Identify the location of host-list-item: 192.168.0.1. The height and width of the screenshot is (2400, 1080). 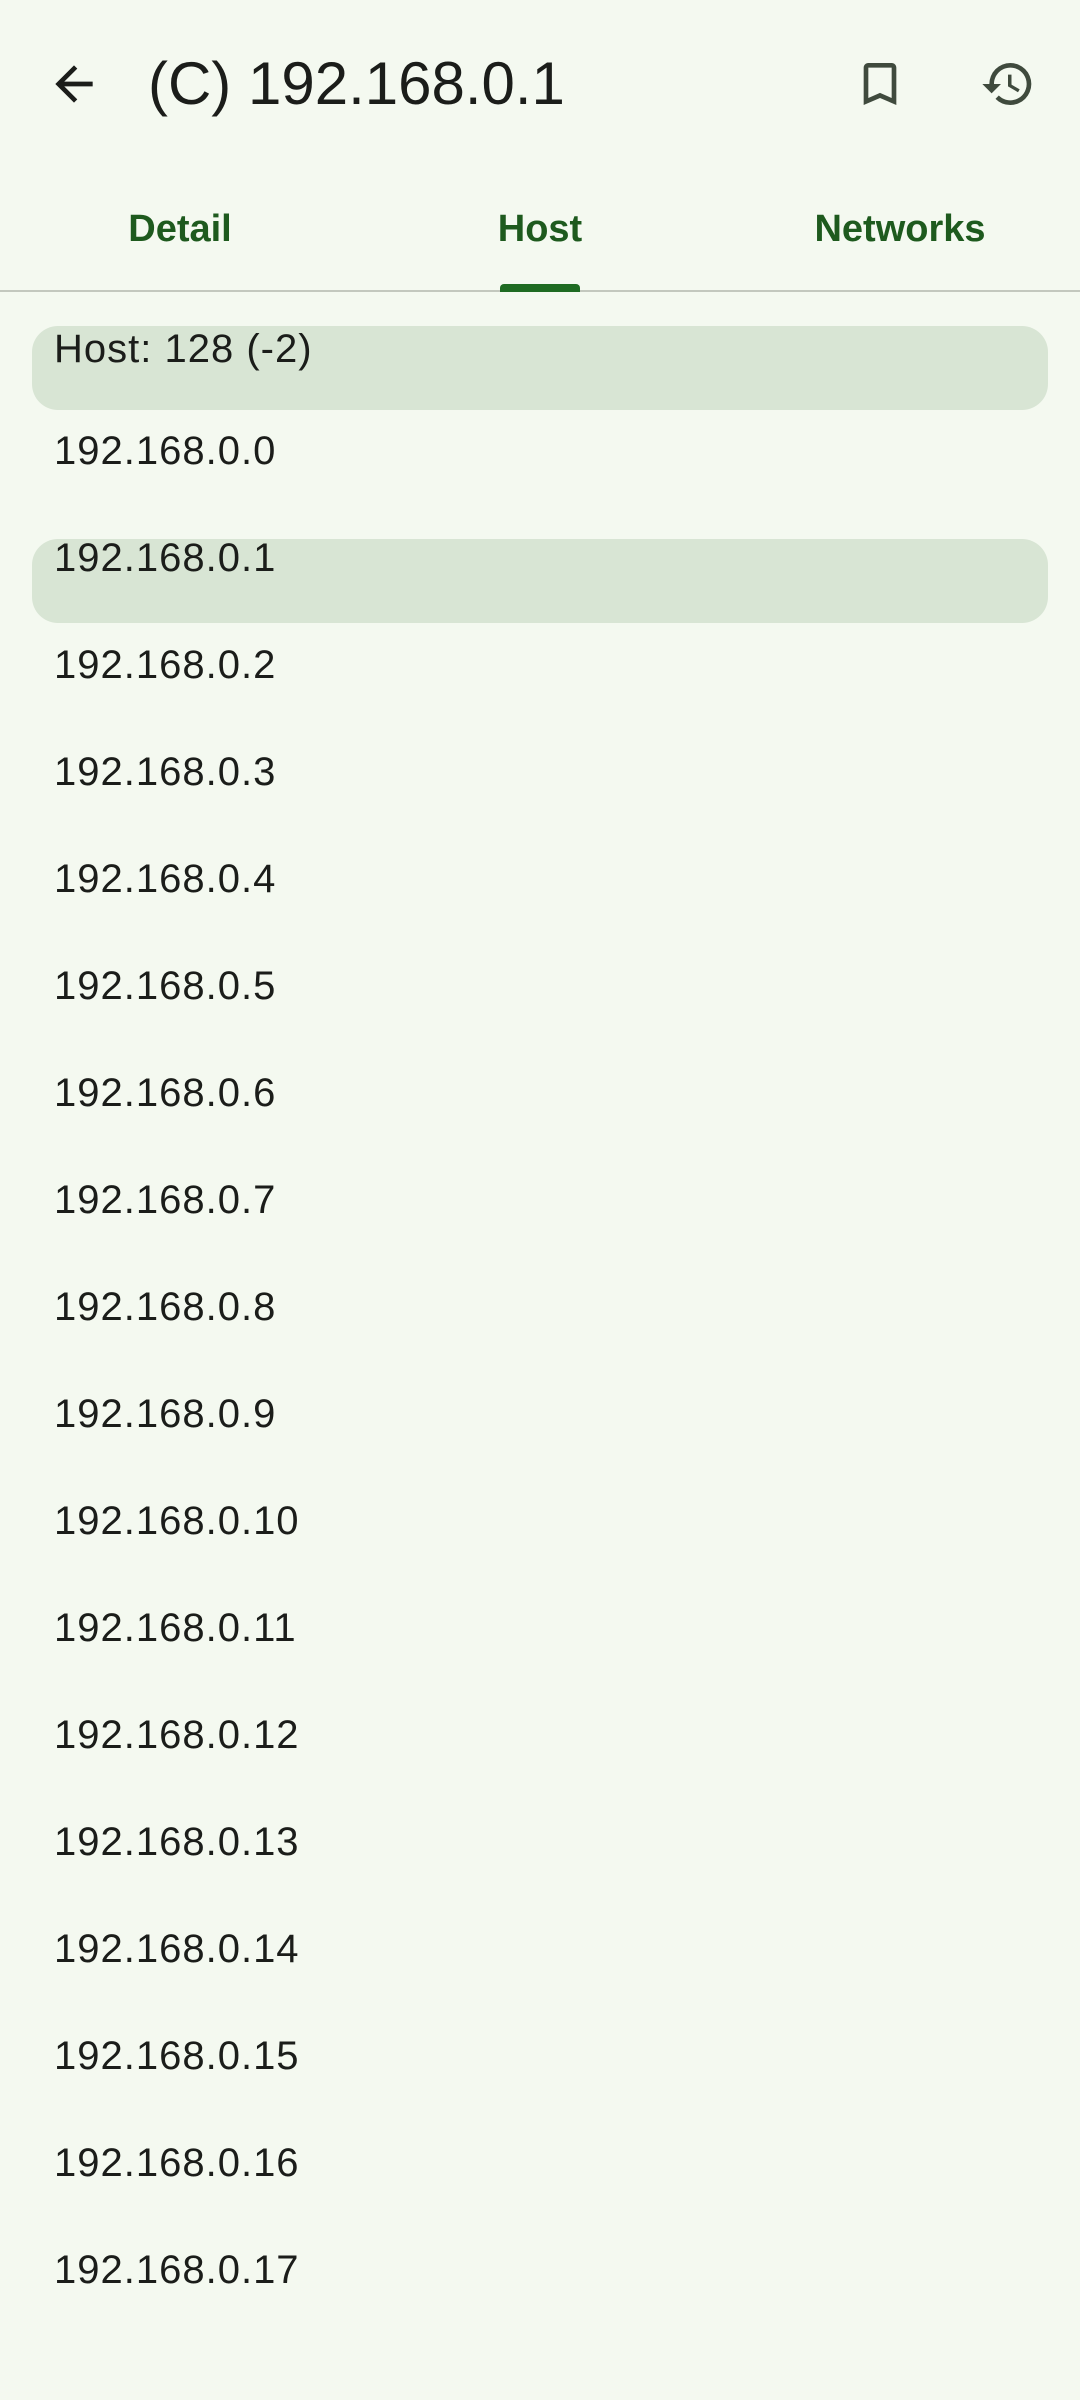
(540, 564).